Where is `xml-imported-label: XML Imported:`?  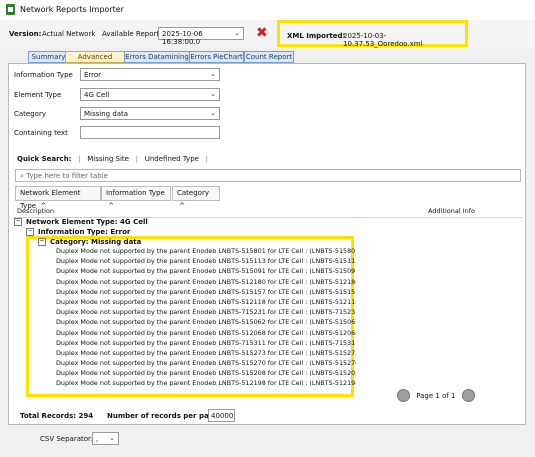
xml-imported-label: XML Imported: is located at coordinates (316, 36).